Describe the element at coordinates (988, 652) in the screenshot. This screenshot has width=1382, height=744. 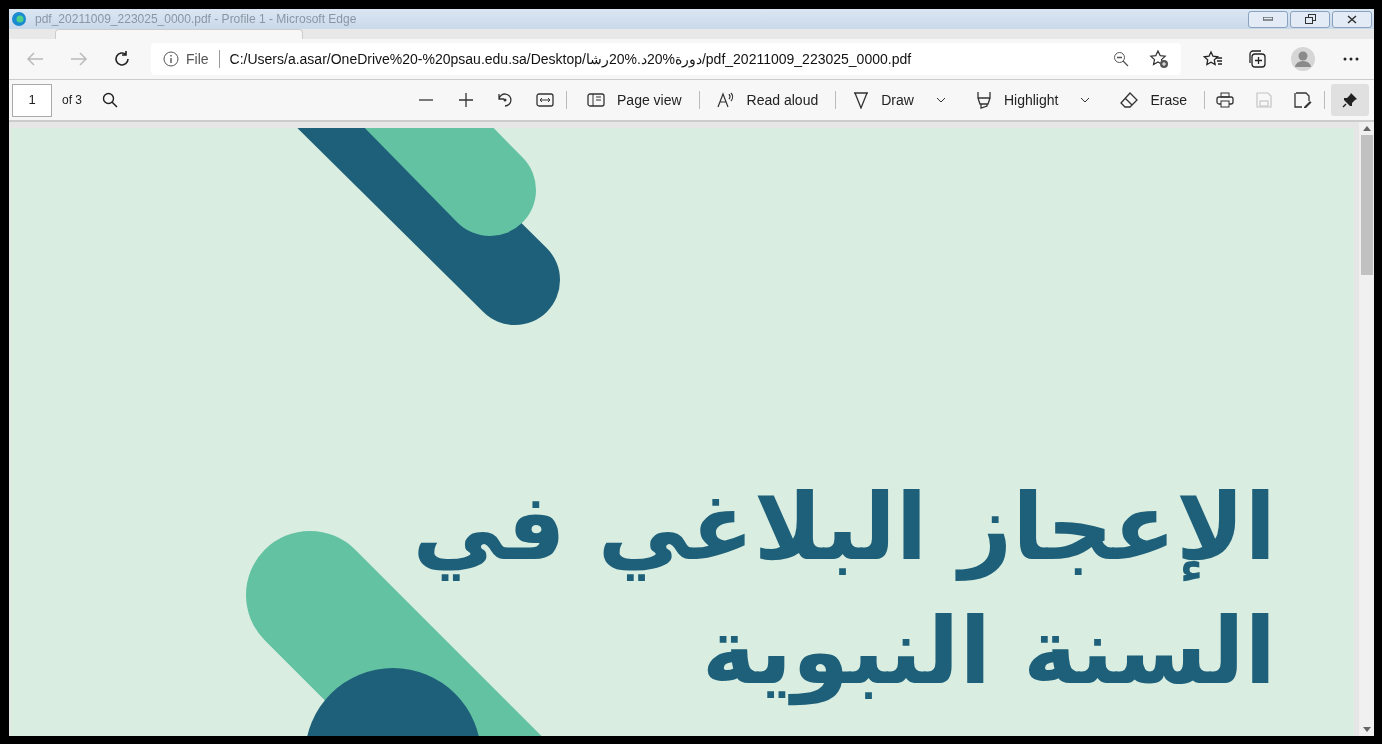
I see `document-title: السنة النبوية` at that location.